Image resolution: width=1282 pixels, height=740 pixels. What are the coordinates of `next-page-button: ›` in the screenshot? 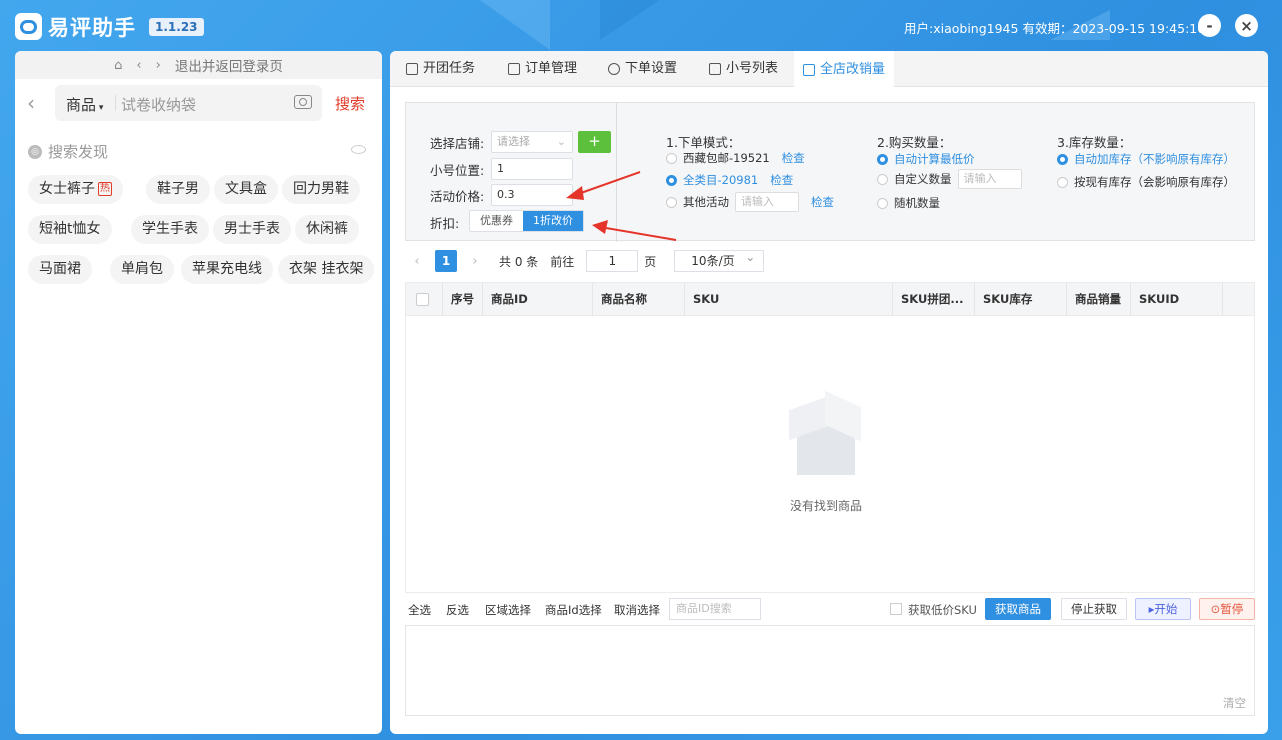 It's located at (475, 261).